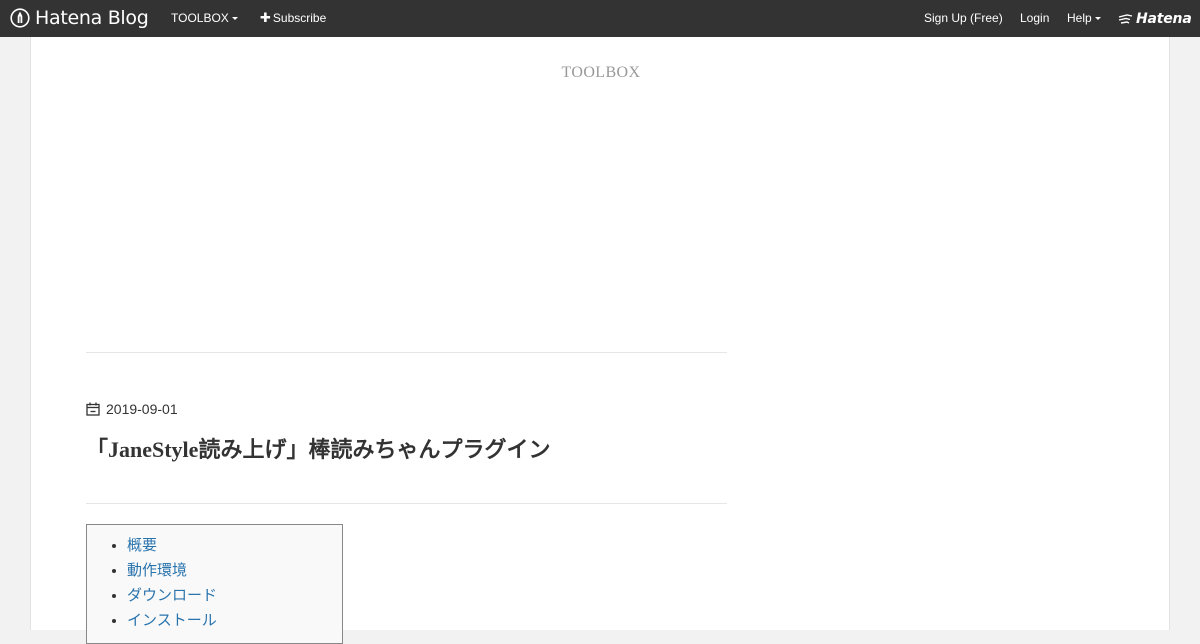 This screenshot has width=1200, height=644. Describe the element at coordinates (234, 545) in the screenshot. I see `toc-item: 概要` at that location.